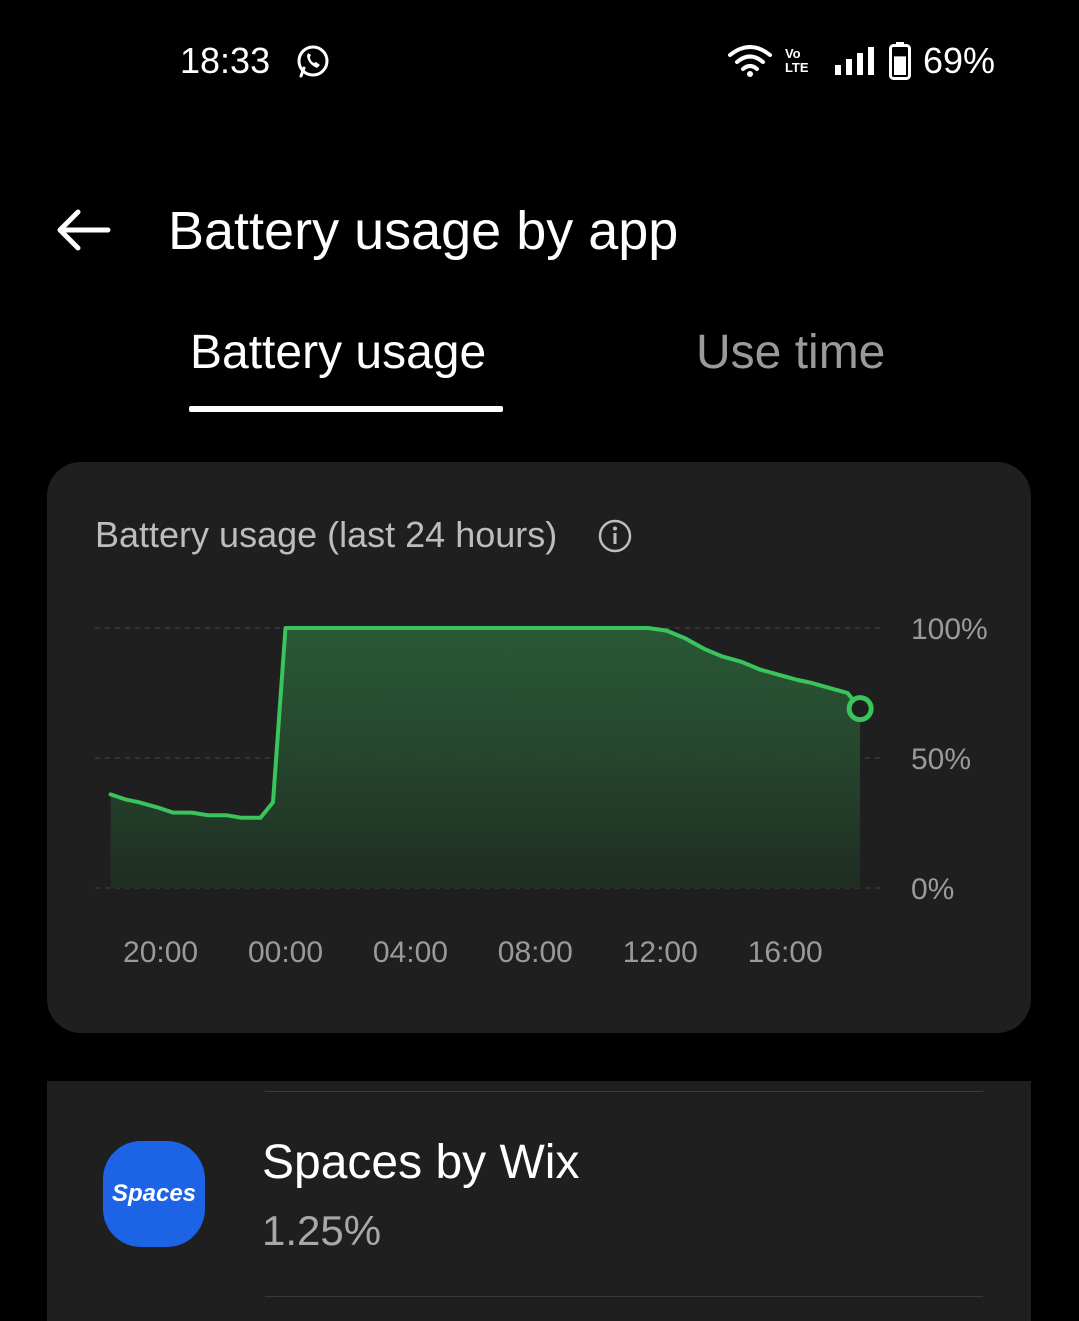 This screenshot has width=1079, height=1321. What do you see at coordinates (423, 231) in the screenshot?
I see `page-title: Battery usage by app` at bounding box center [423, 231].